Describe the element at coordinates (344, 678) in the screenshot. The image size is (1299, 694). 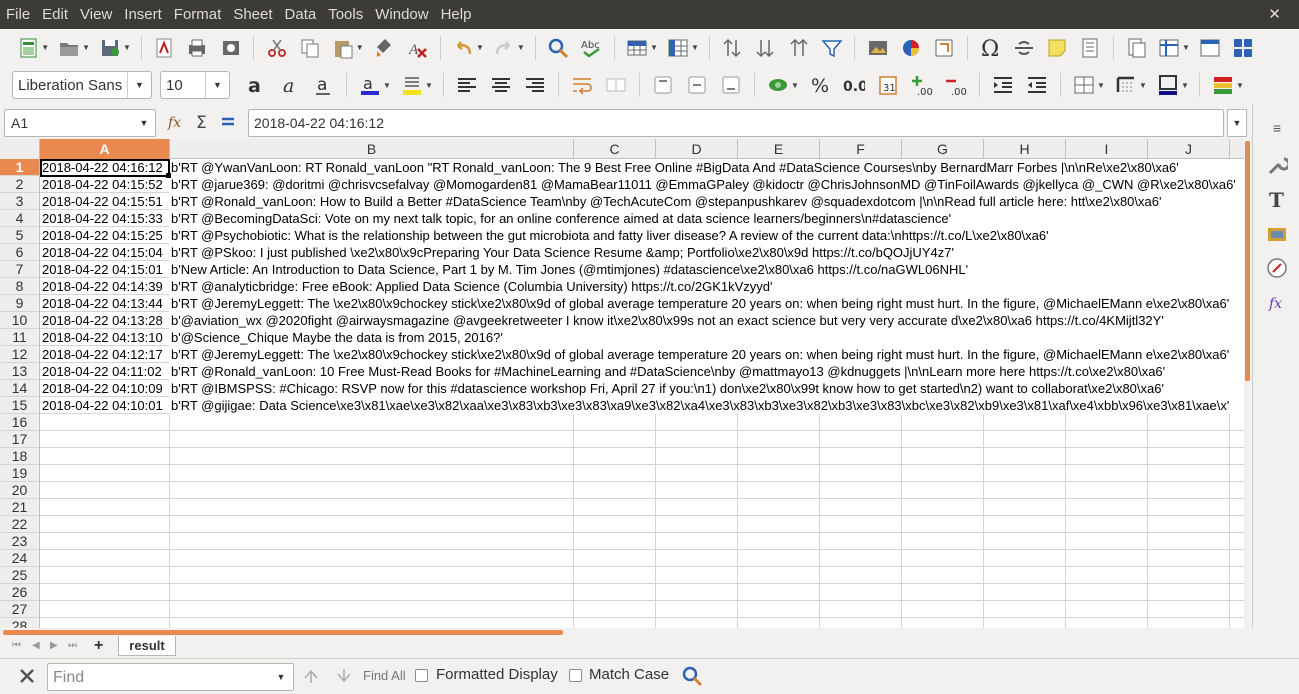
I see `find-next-icon` at that location.